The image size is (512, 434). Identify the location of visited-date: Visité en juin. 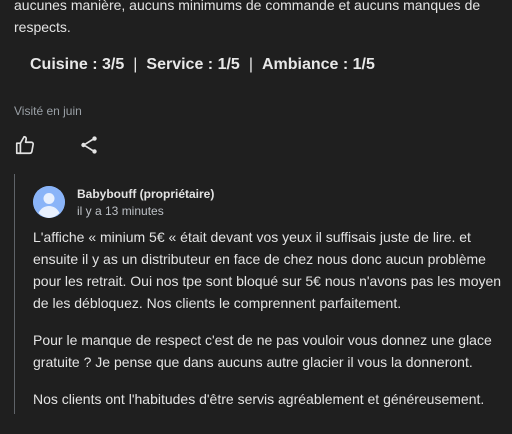
(48, 111).